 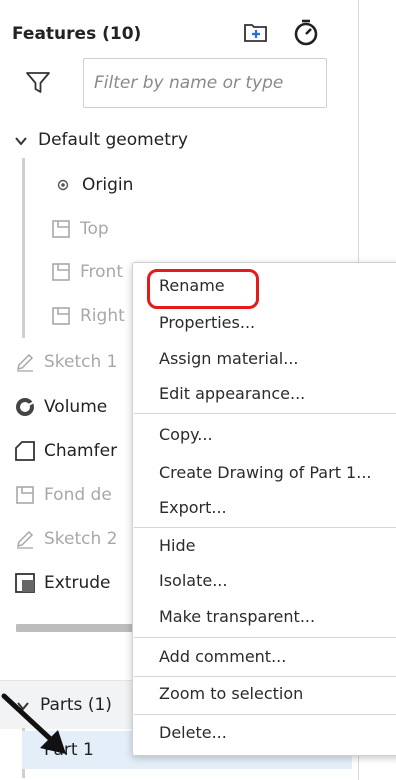 What do you see at coordinates (23, 248) in the screenshot?
I see `tree-guide-line` at bounding box center [23, 248].